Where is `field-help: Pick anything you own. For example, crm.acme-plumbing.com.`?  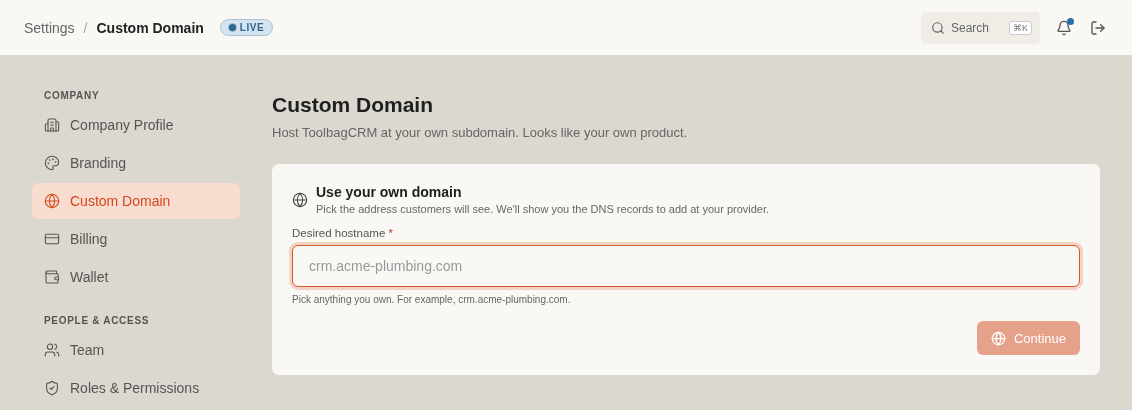 field-help: Pick anything you own. For example, crm.acme-plumbing.com. is located at coordinates (432, 299).